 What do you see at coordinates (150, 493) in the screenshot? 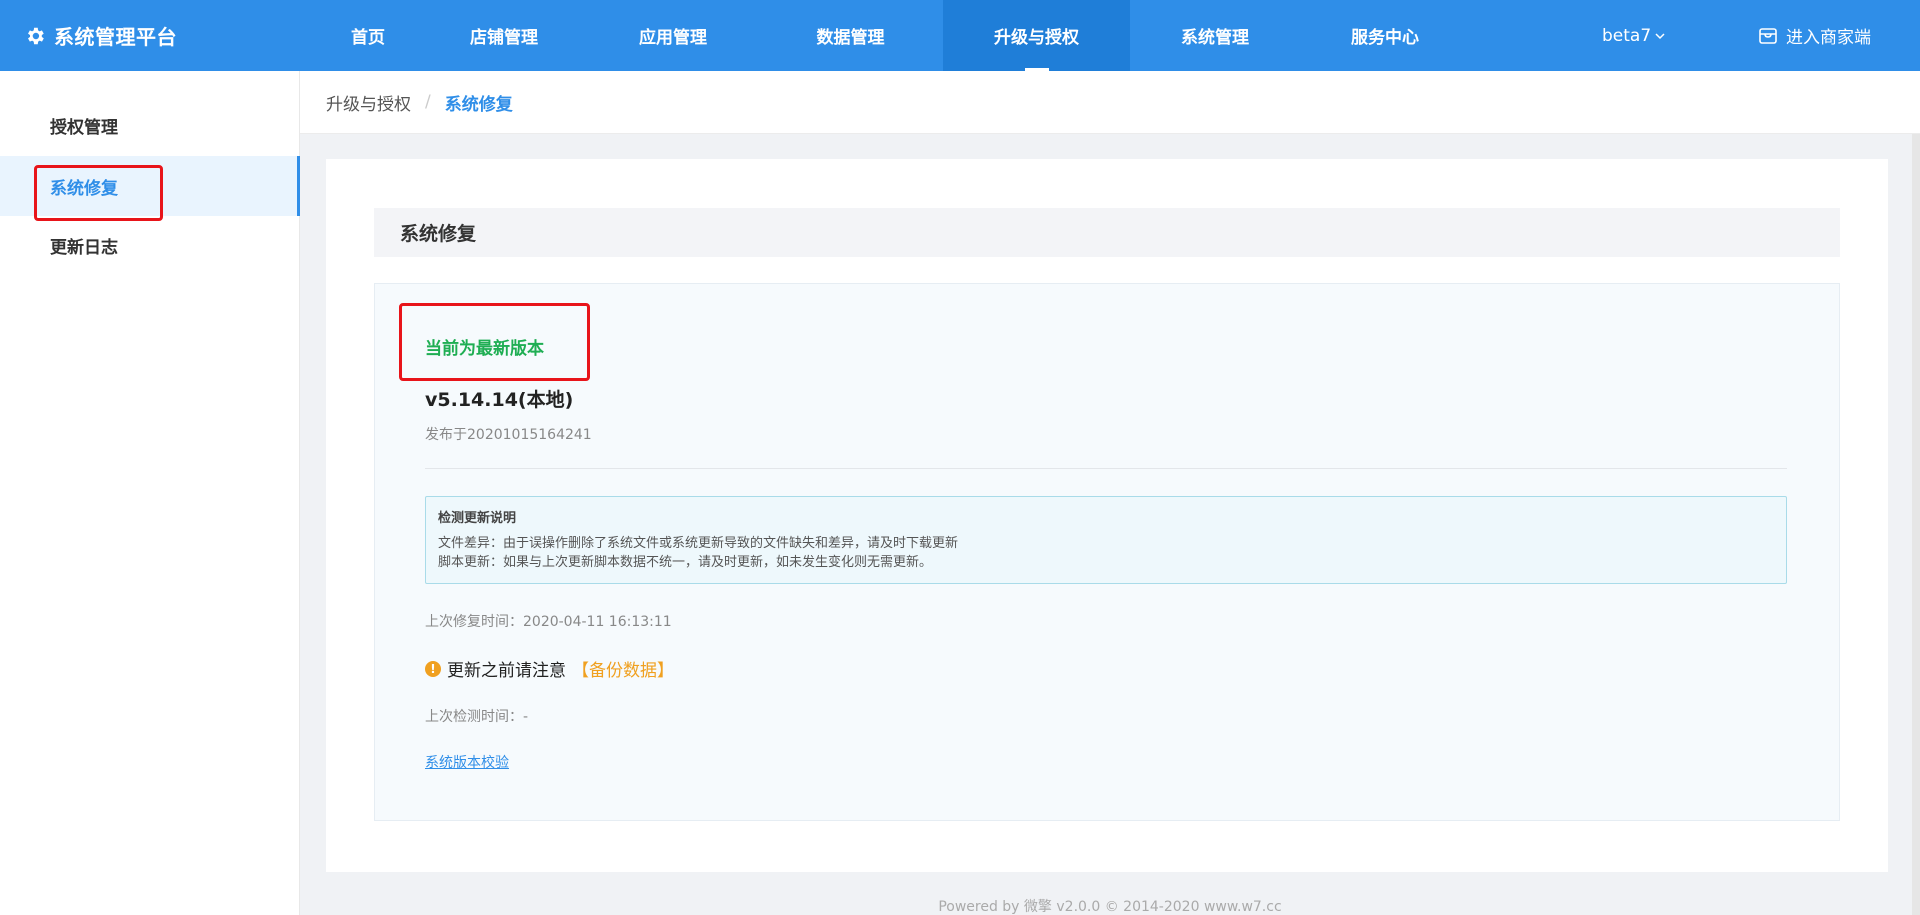
I see `sidebar: 授权管理 系统修复 更新日志` at bounding box center [150, 493].